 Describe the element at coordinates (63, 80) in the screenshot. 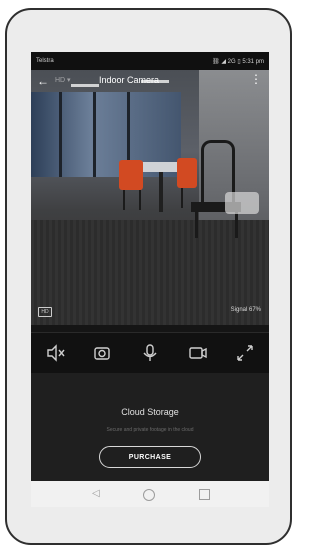

I see `quality-selector: HD ▾` at that location.